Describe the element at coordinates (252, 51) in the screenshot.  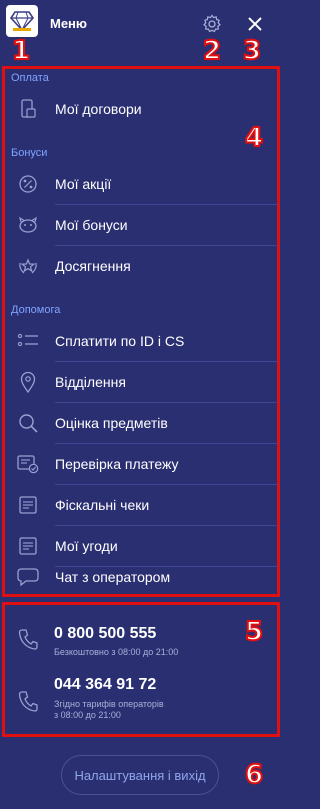
I see `annotation-marker-3: 3` at that location.